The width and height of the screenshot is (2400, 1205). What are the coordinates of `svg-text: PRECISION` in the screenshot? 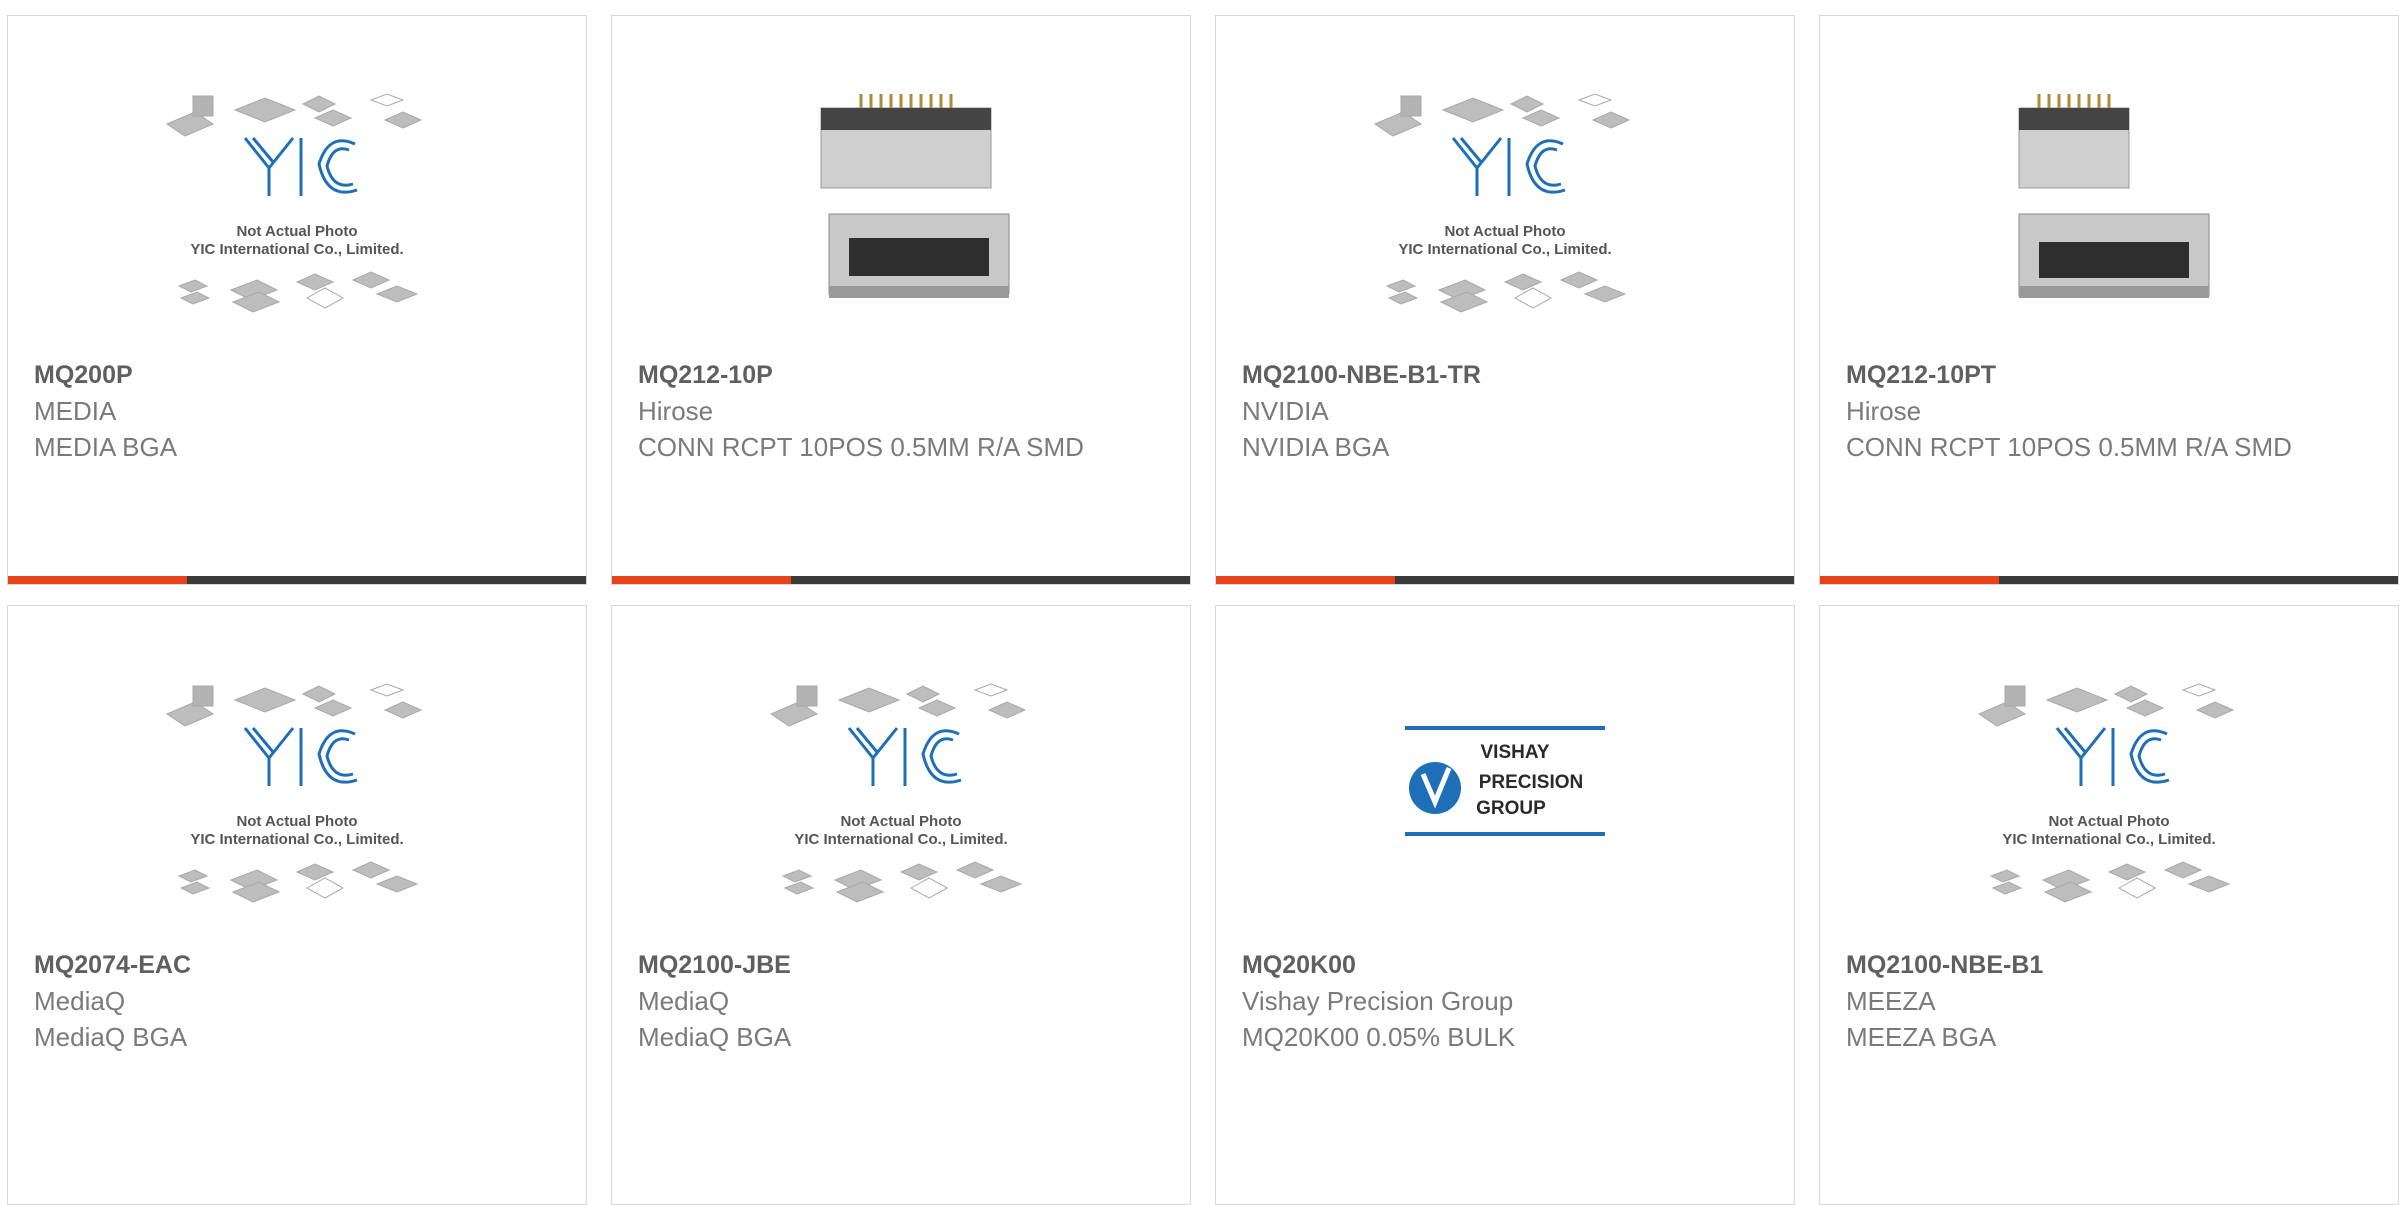 It's located at (1531, 782).